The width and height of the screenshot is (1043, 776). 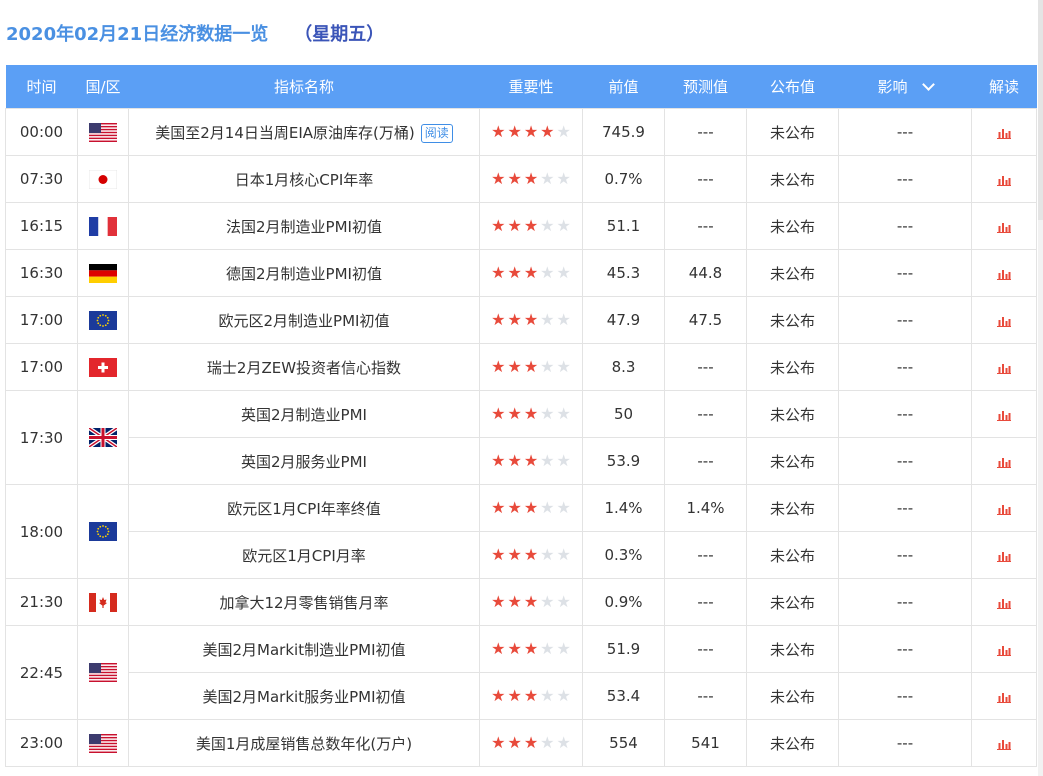 I want to click on cell-indicator-name: 欧元区1月CPI月率, so click(x=304, y=555).